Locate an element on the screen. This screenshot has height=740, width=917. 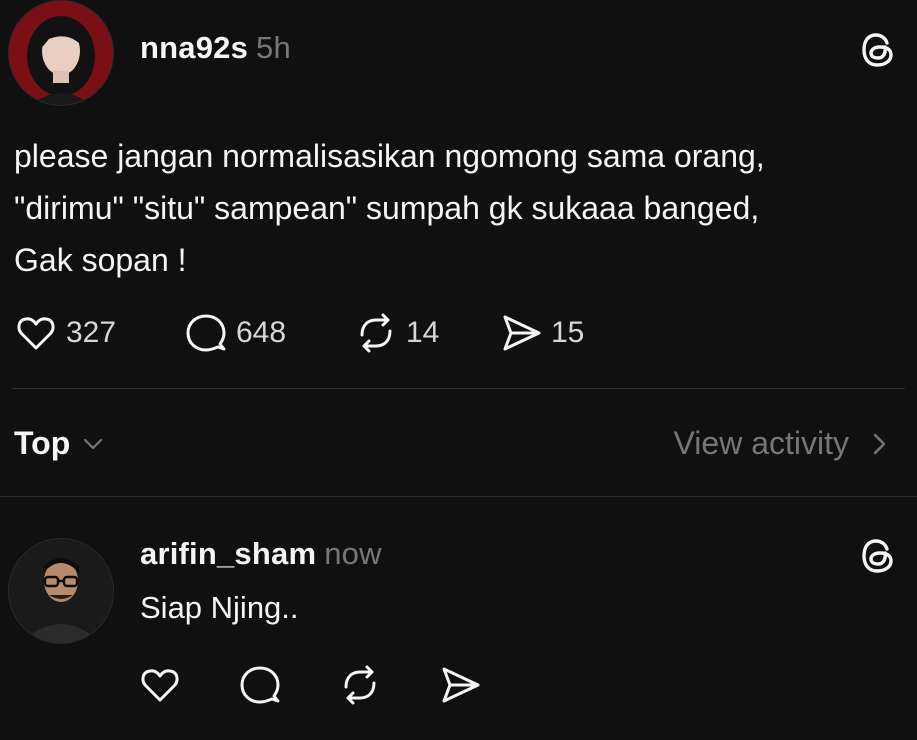
sort-dropdown: Top is located at coordinates (60, 443).